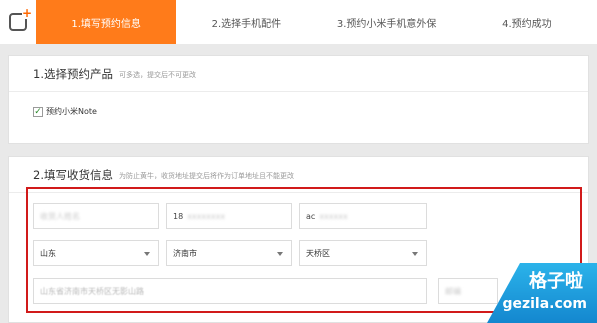 The width and height of the screenshot is (597, 323). I want to click on section-title: 1.选择预约产品, so click(73, 73).